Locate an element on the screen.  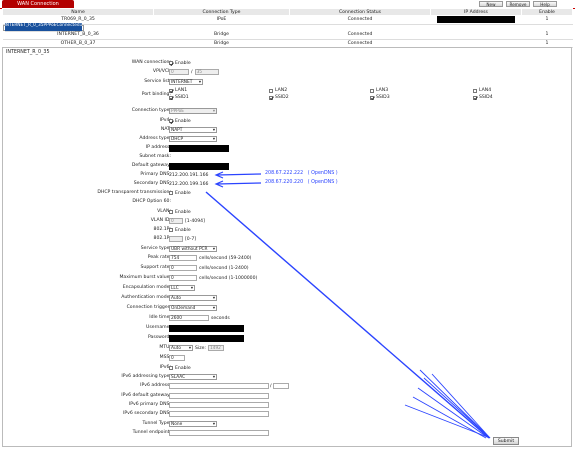
auth-mode-label: Authentication mode: is located at coordinates (146, 297).